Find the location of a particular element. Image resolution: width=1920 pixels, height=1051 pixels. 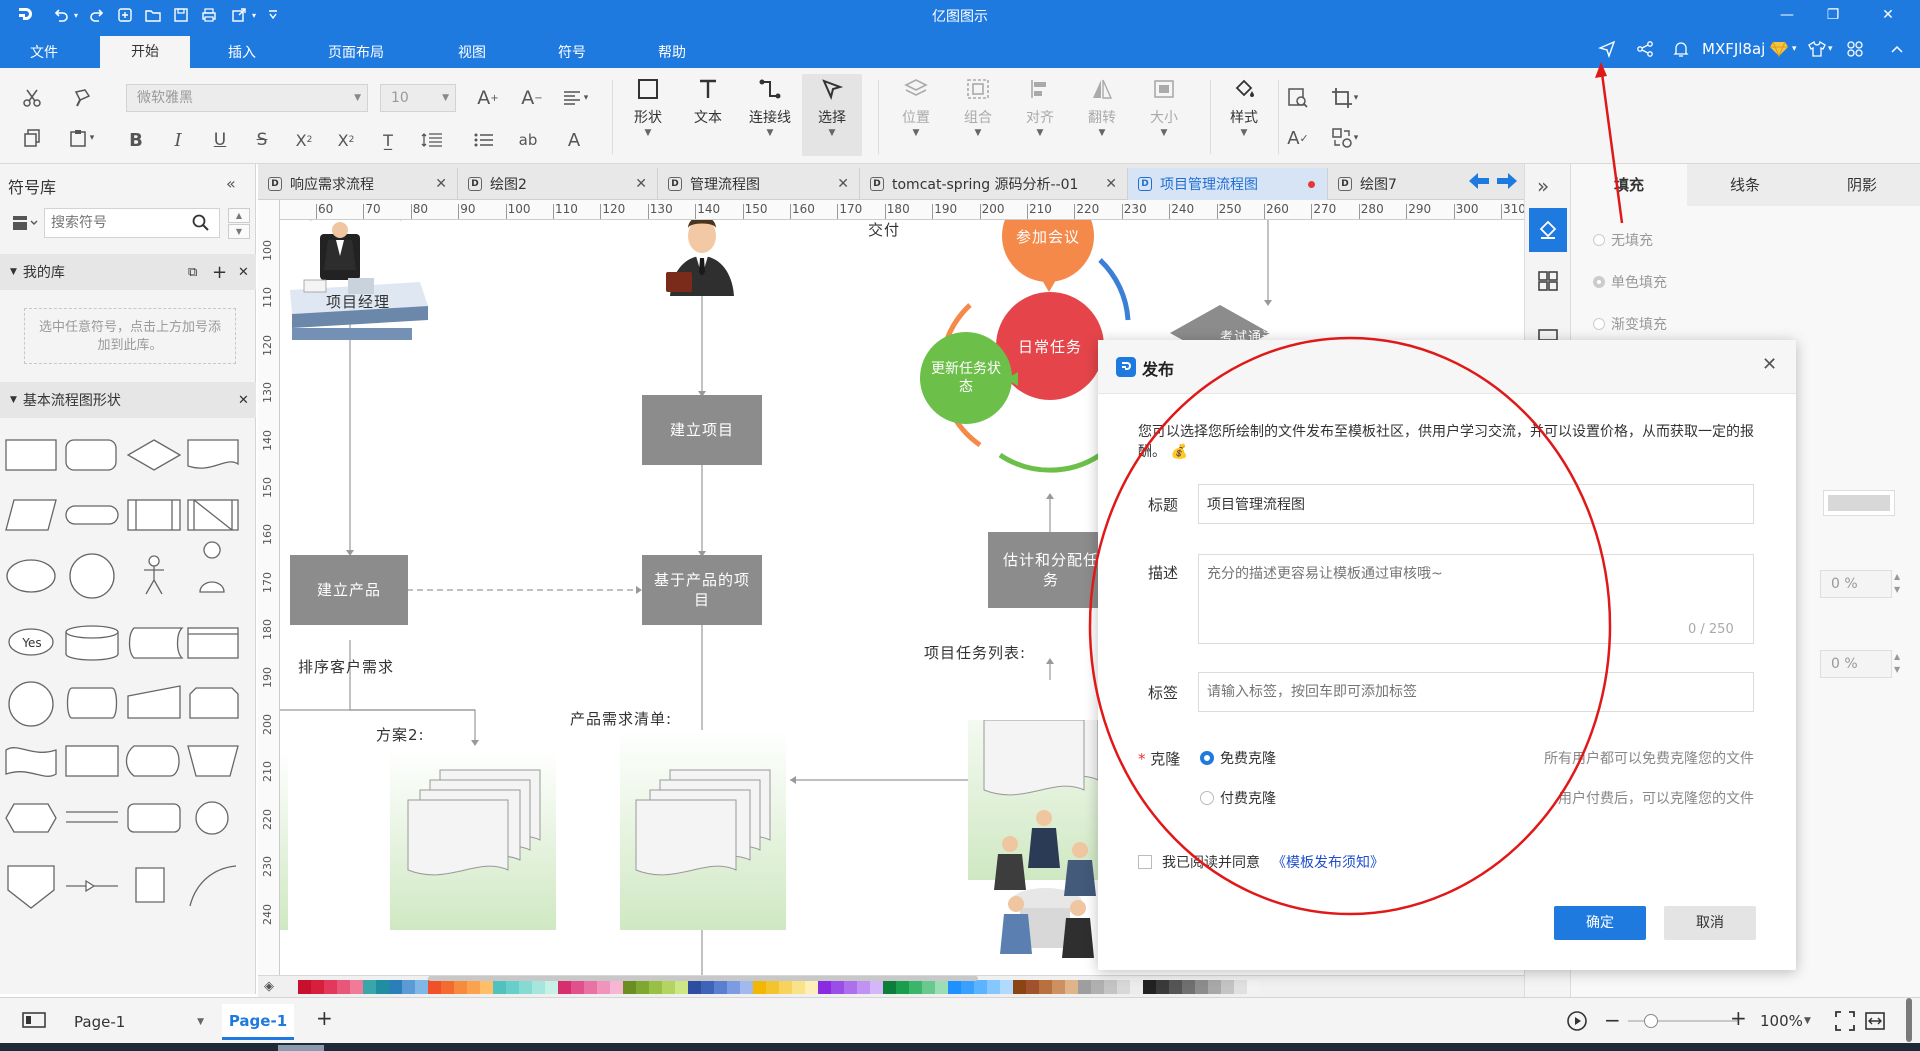

add-to-library-icon: + is located at coordinates (219, 272).